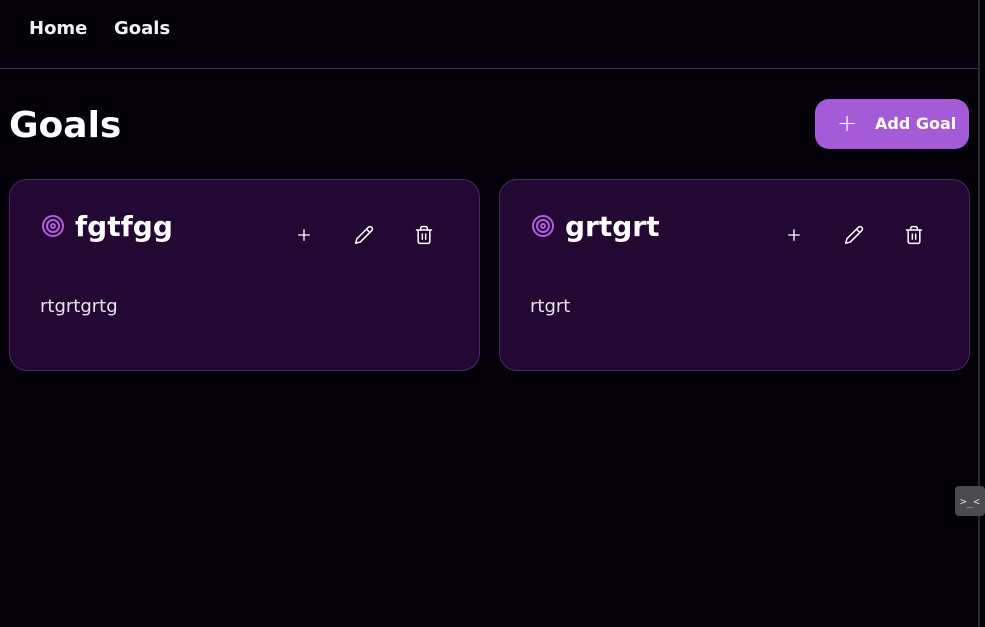 This screenshot has width=985, height=627. Describe the element at coordinates (124, 226) in the screenshot. I see `goal-title: fgtfgg` at that location.